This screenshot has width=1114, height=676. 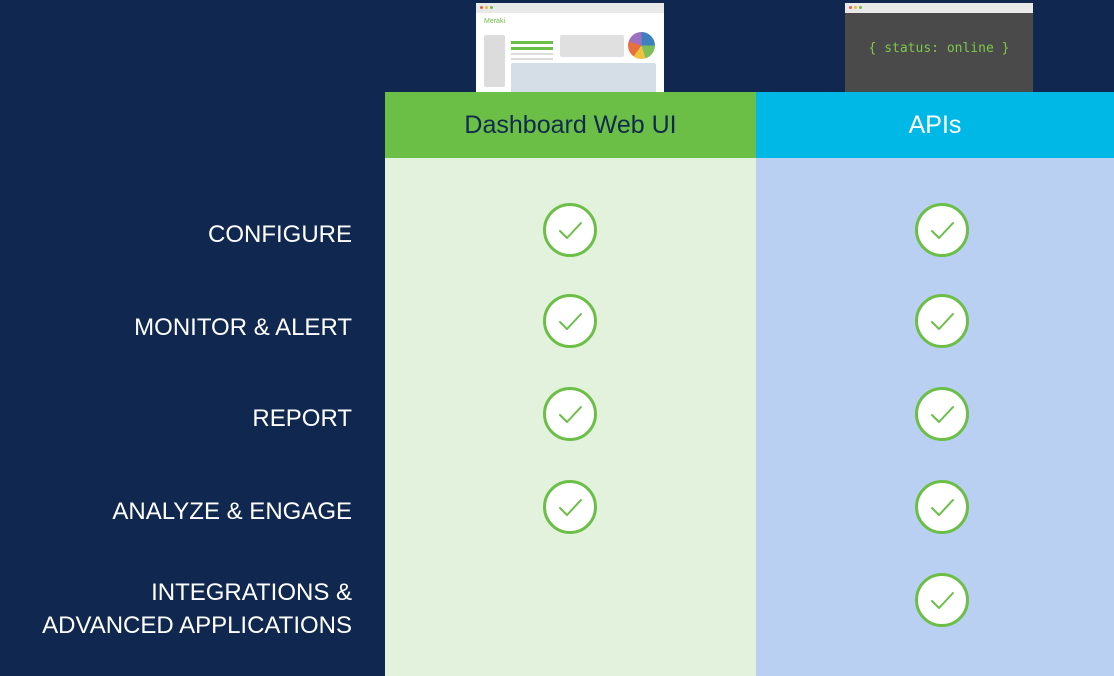 I want to click on row-label-integrations: INTEGRATIONS & ADVANCED APPLICATIONS, so click(x=176, y=609).